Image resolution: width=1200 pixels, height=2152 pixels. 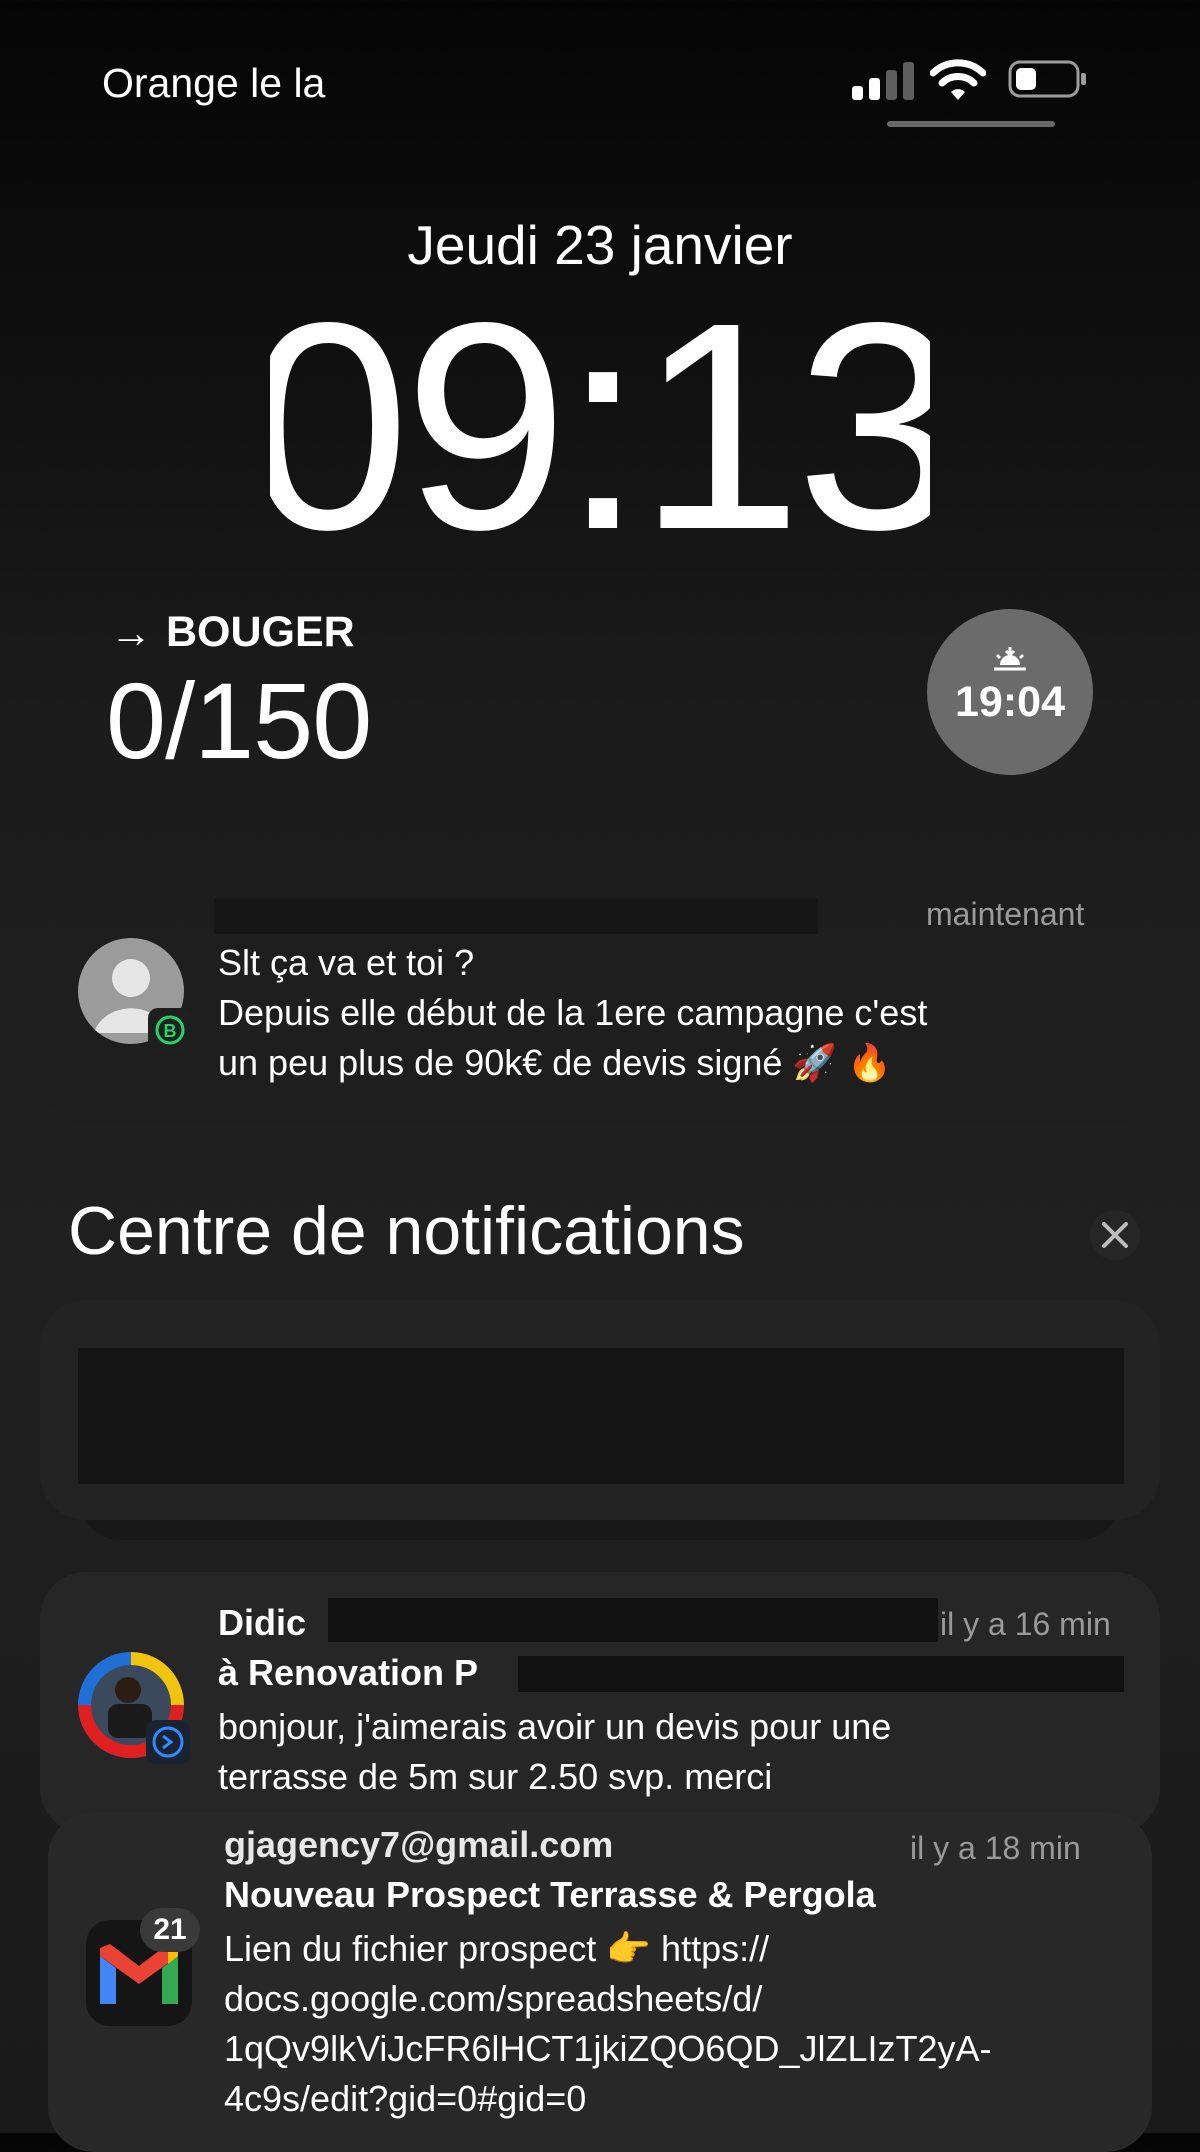 I want to click on activity-widget-value: 0/150, so click(x=239, y=720).